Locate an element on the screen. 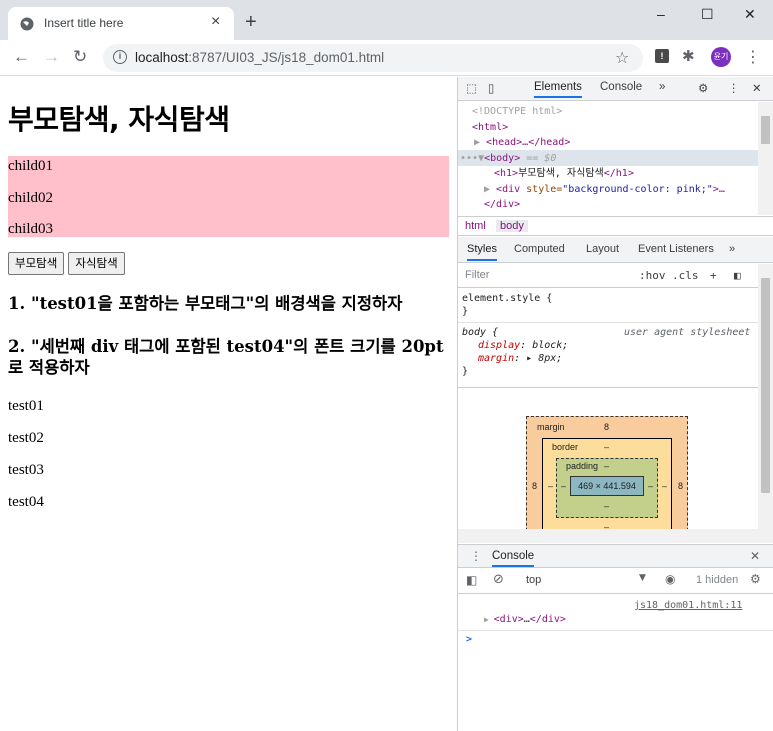  margin-left-value: 8 is located at coordinates (535, 486).